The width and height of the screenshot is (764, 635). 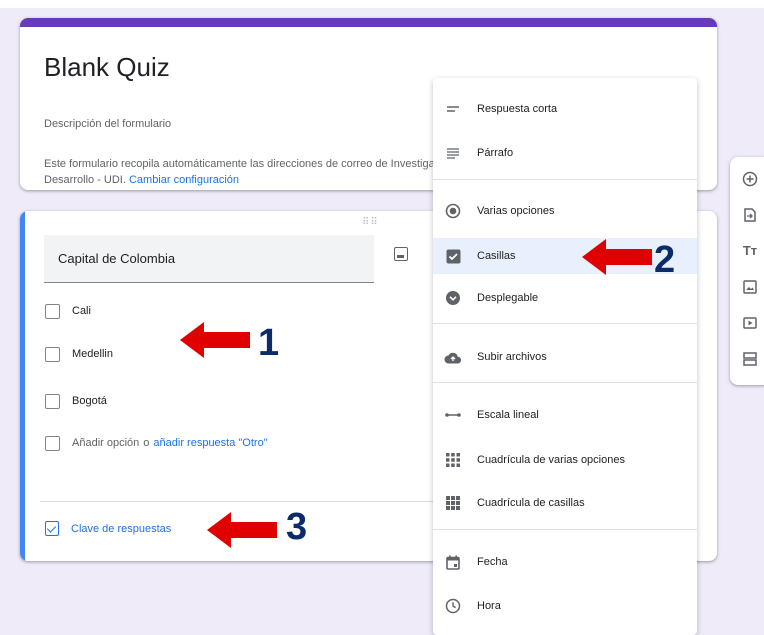 I want to click on add-option-row: Añadir opción o añadir respuesta "Otro", so click(x=156, y=443).